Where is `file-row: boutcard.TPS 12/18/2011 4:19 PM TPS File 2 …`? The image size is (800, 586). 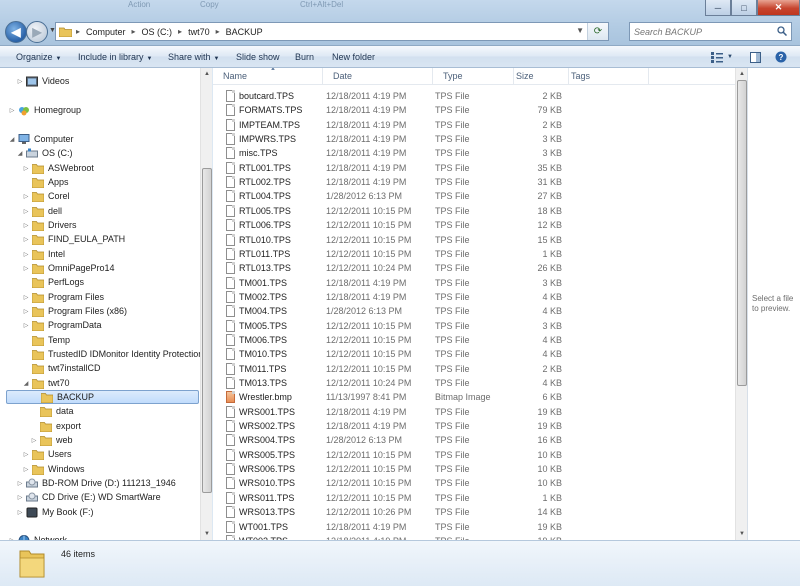 file-row: boutcard.TPS 12/18/2011 4:19 PM TPS File 2 … is located at coordinates (474, 96).